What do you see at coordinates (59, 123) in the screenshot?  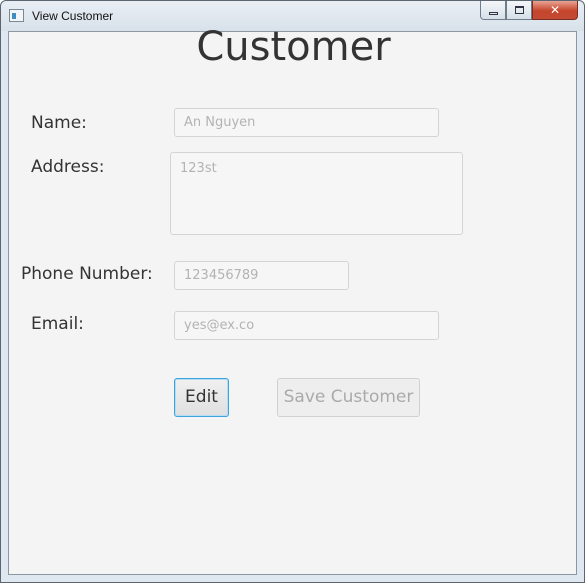 I see `name-label: Name:` at bounding box center [59, 123].